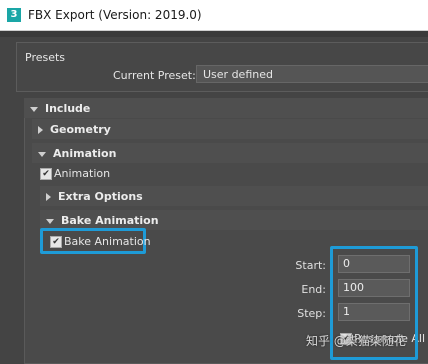 Image resolution: width=428 pixels, height=364 pixels. I want to click on window-title: FBX Export (Version: 2019.0), so click(115, 15).